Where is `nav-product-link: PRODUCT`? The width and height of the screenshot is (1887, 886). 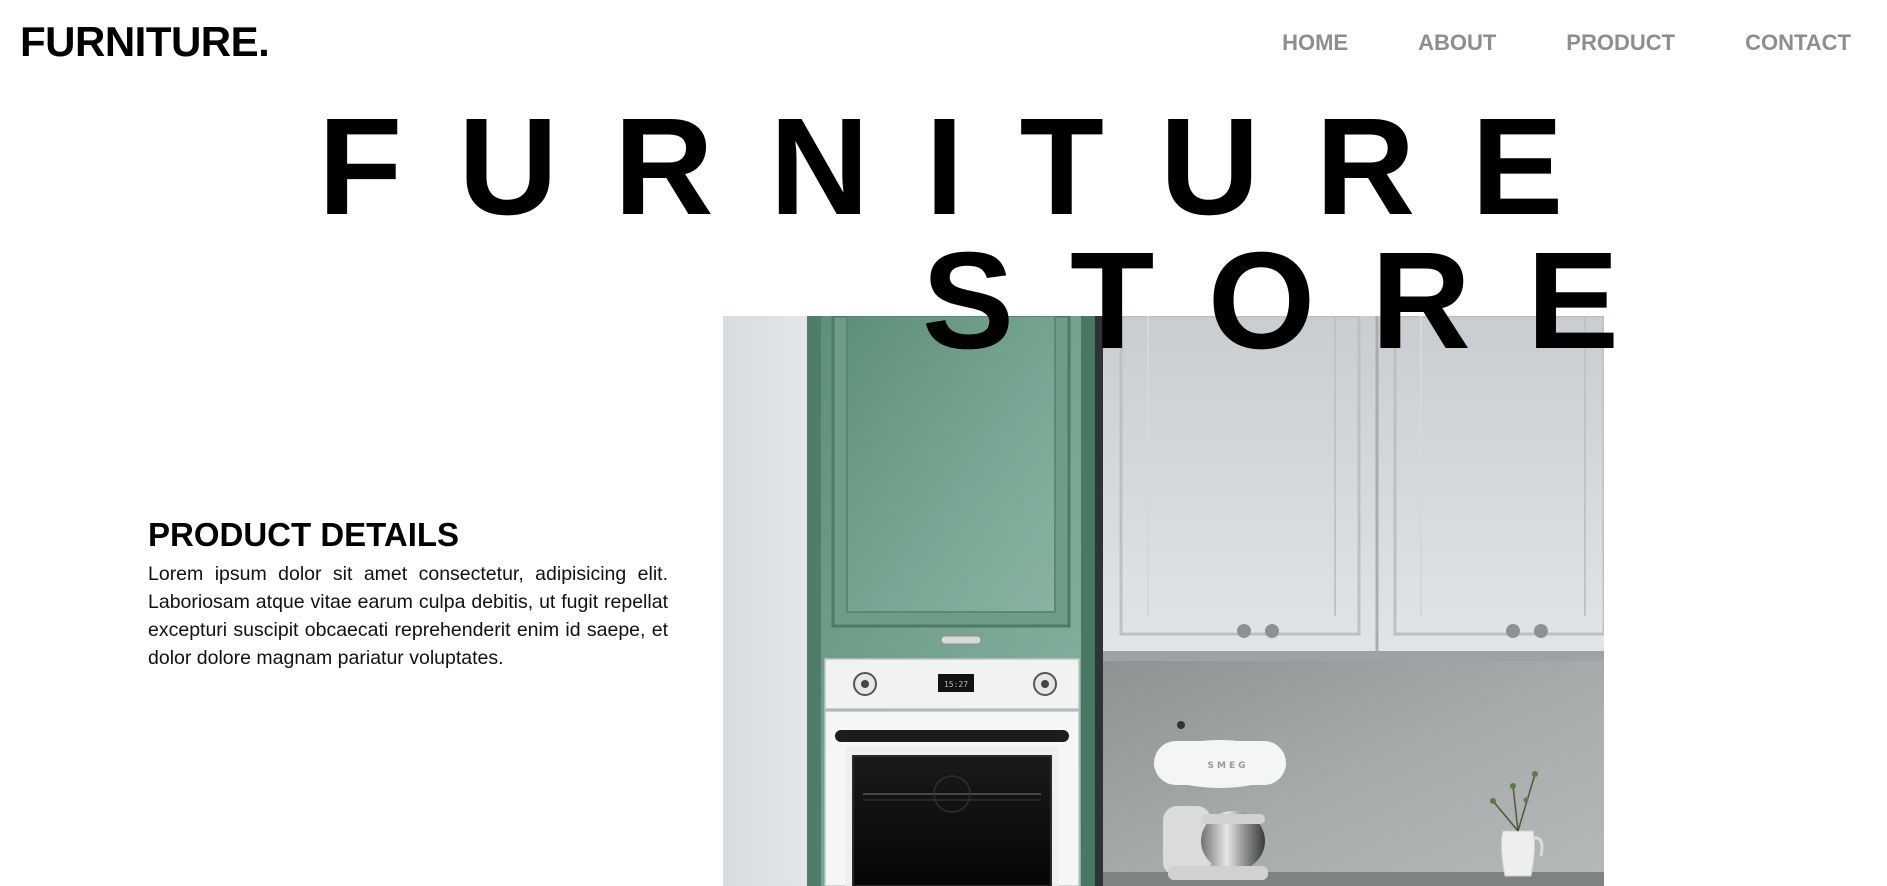
nav-product-link: PRODUCT is located at coordinates (1620, 43).